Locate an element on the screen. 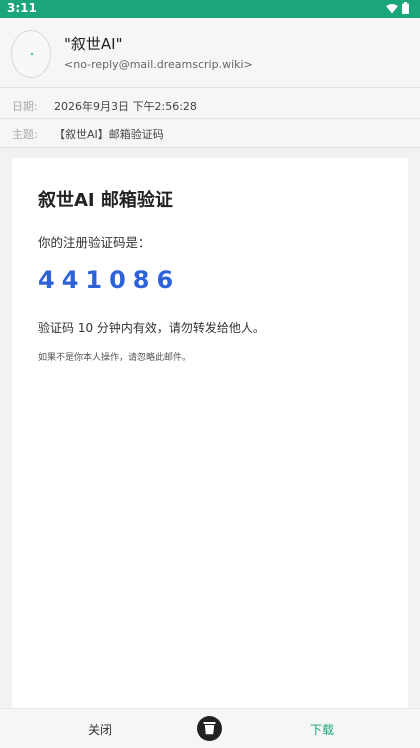 The height and width of the screenshot is (748, 420). sender-email: <no-reply@mail.dreamscrip.wiki> is located at coordinates (158, 64).